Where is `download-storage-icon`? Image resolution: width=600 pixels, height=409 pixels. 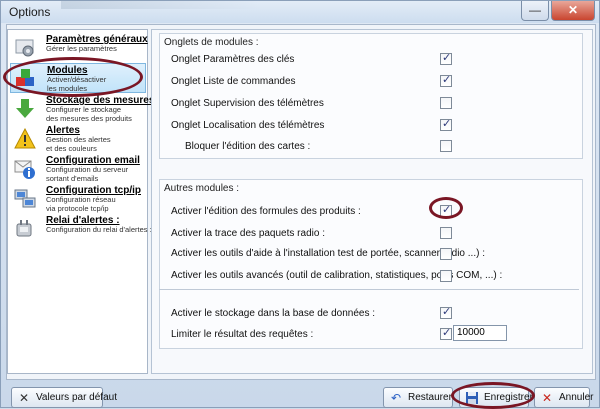
download-storage-icon is located at coordinates (25, 108).